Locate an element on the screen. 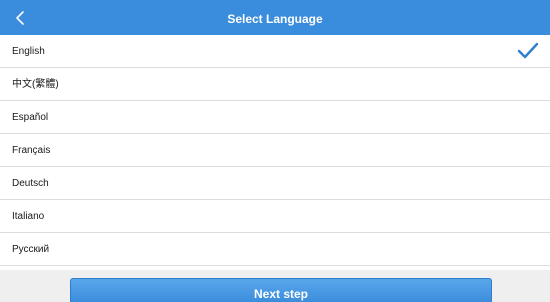  language-item-spanish: Español is located at coordinates (275, 117).